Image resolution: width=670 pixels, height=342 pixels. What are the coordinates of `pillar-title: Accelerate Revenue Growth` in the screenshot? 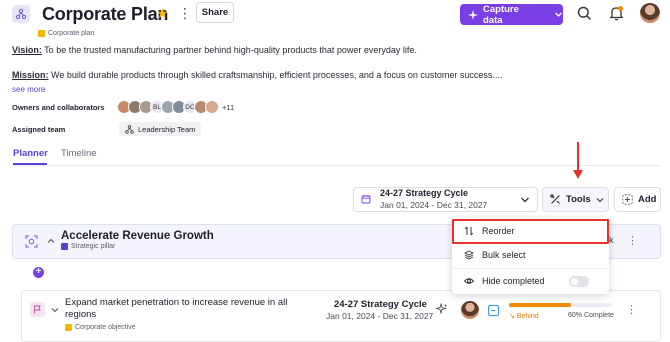 It's located at (137, 236).